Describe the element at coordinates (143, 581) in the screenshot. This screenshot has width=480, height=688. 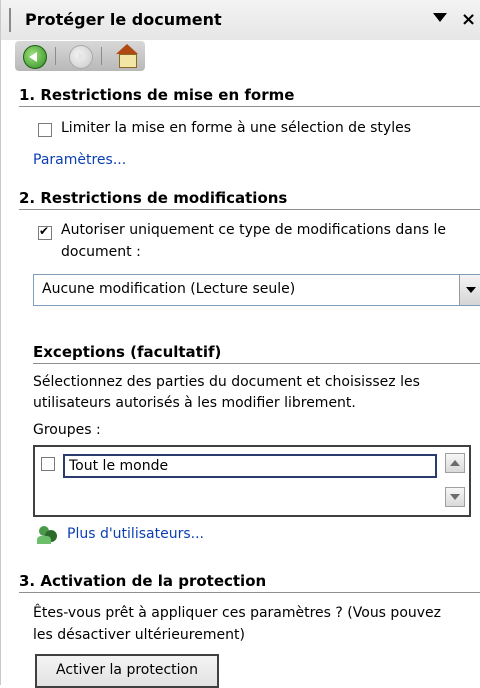
I see `section-3-heading: 3. Activation de la protection` at that location.